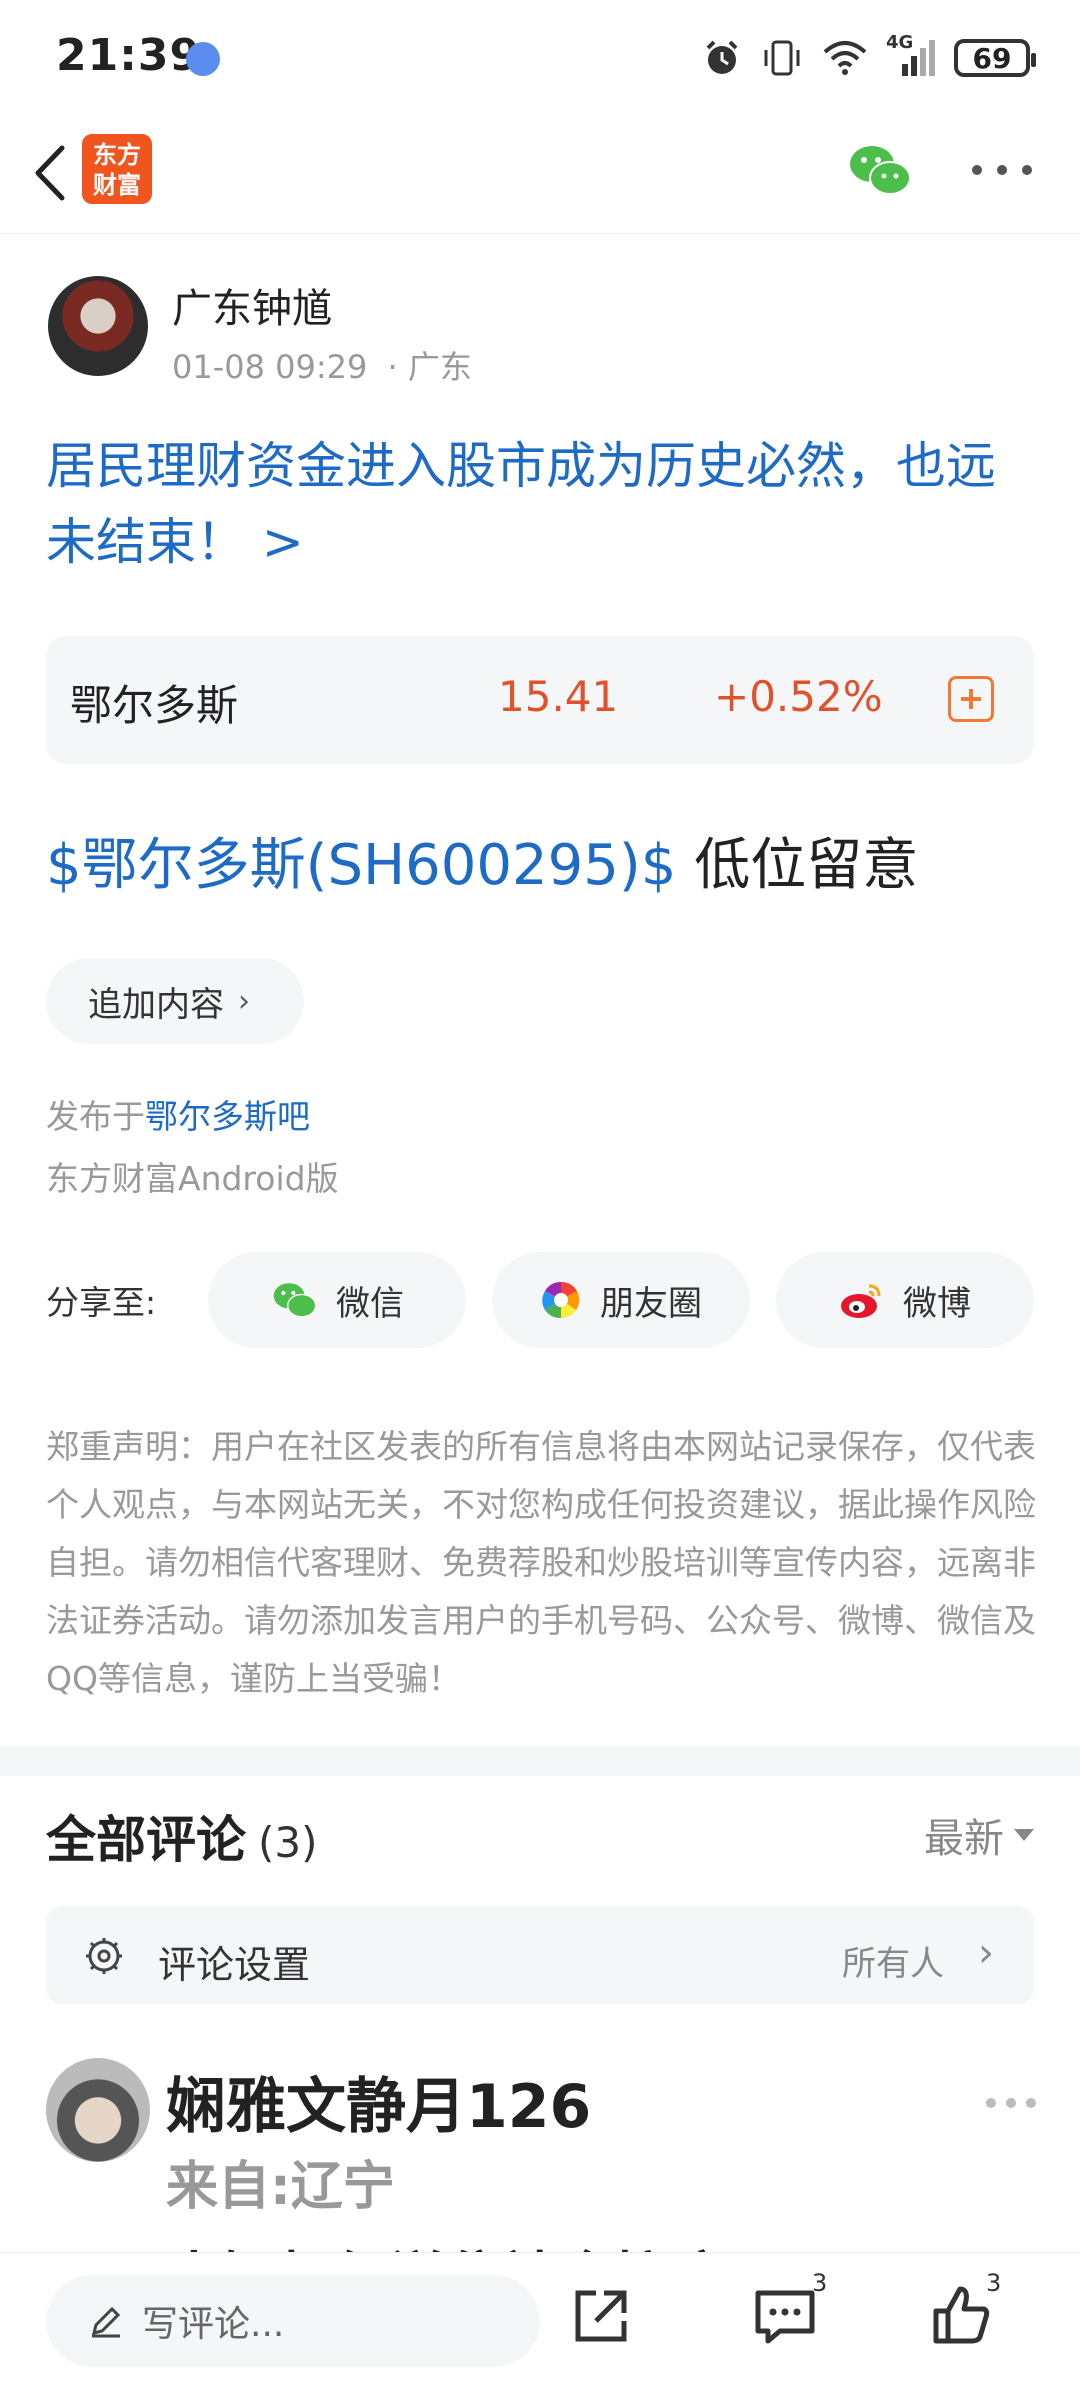 This screenshot has height=2388, width=1080. Describe the element at coordinates (785, 2316) in the screenshot. I see `comment-icon` at that location.